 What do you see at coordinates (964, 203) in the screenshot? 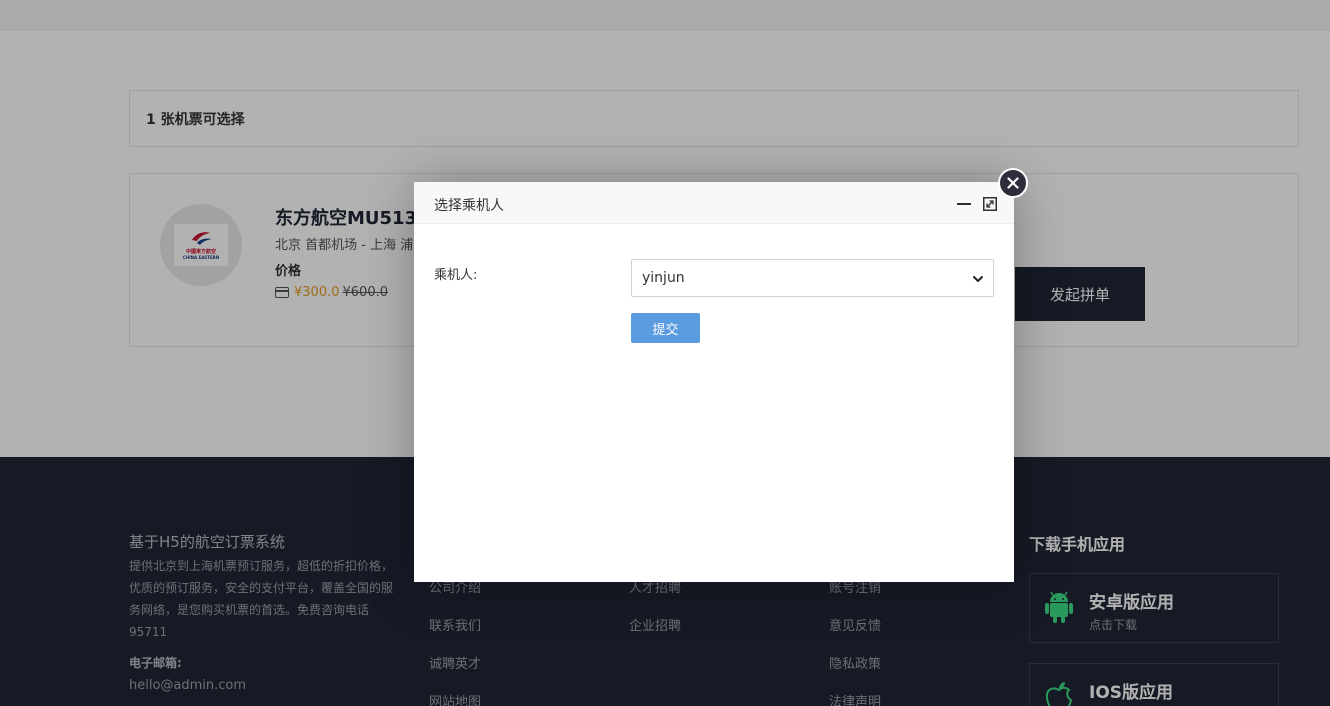
I see `minimize-icon` at bounding box center [964, 203].